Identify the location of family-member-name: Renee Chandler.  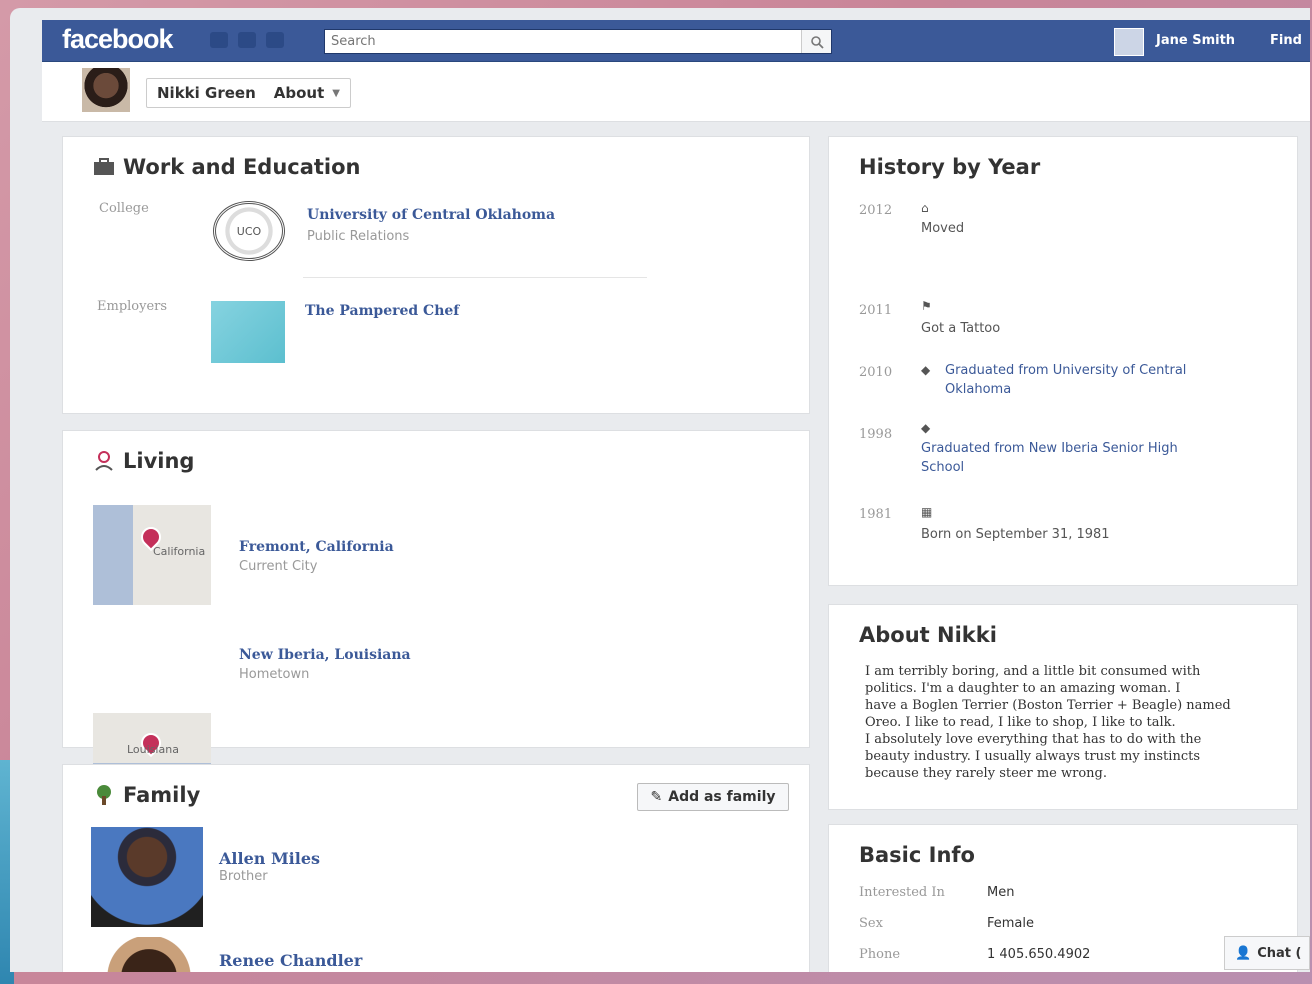
(290, 960).